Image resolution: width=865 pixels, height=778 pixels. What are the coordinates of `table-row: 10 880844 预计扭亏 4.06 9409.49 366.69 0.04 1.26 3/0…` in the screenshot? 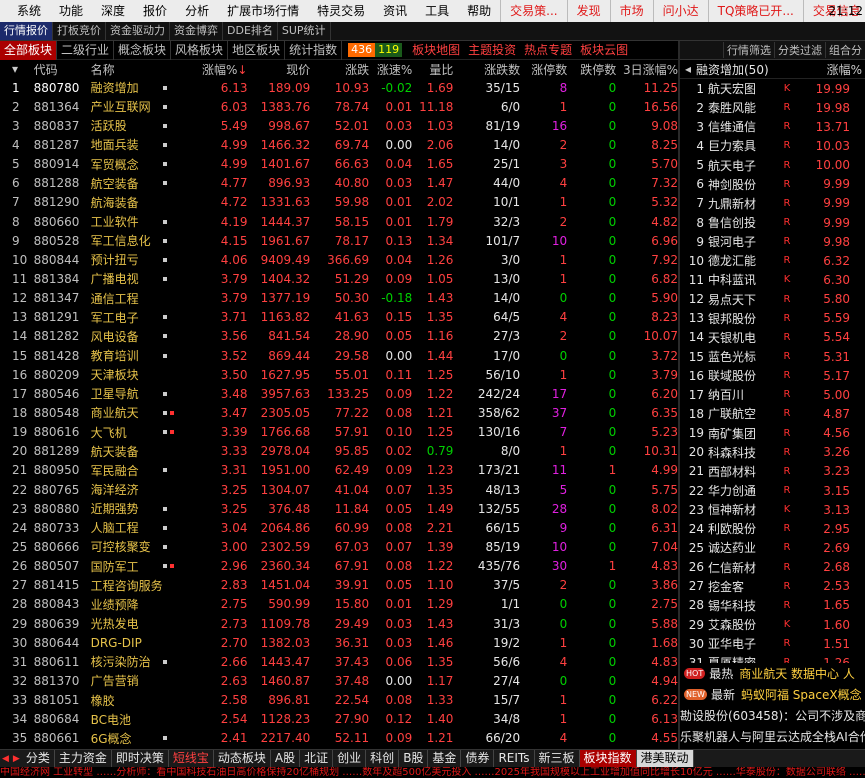 It's located at (339, 259).